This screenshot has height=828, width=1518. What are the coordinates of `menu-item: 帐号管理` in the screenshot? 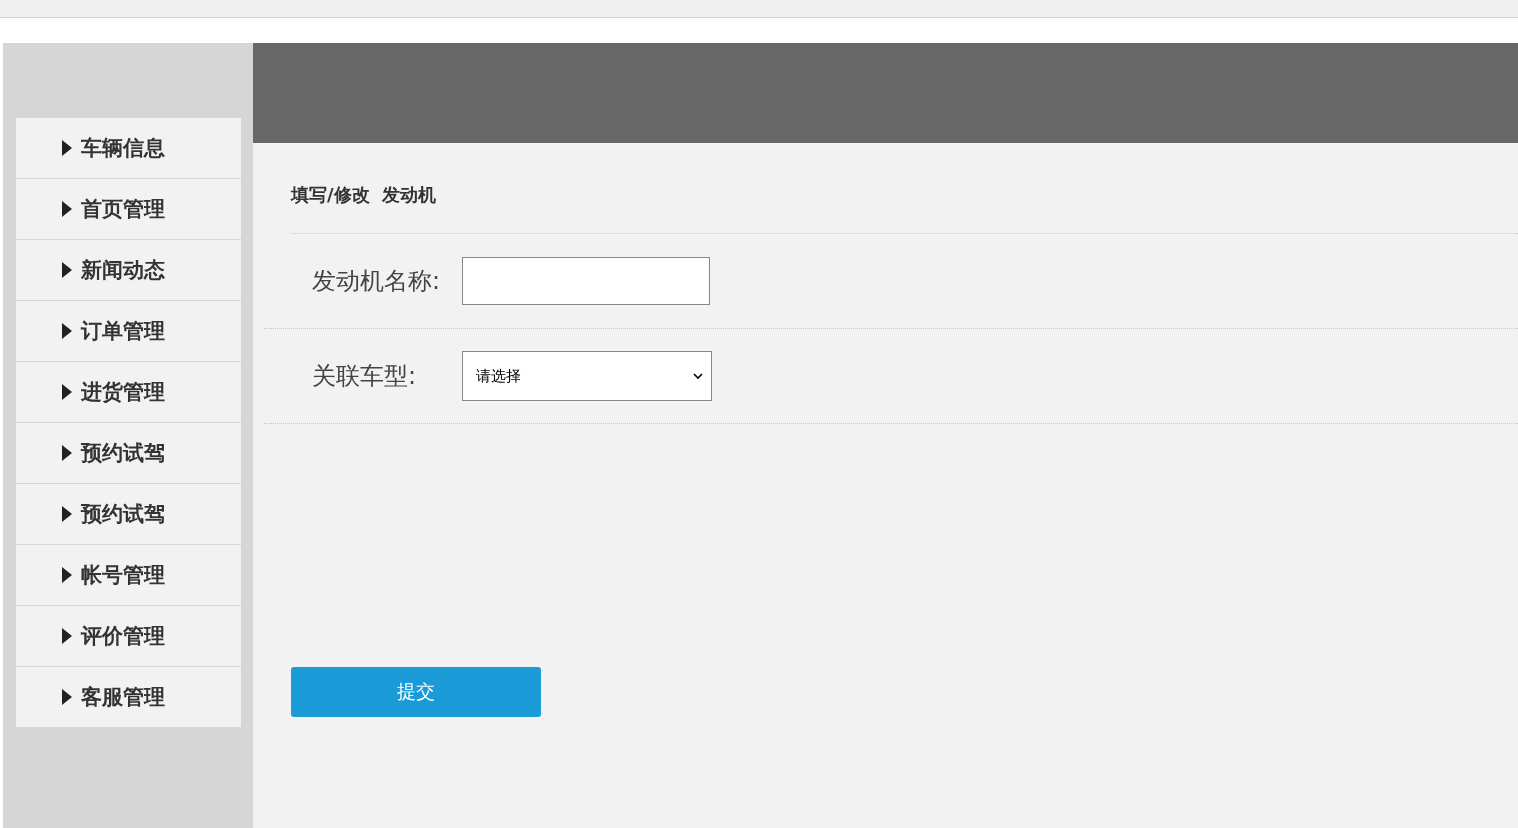 It's located at (128, 575).